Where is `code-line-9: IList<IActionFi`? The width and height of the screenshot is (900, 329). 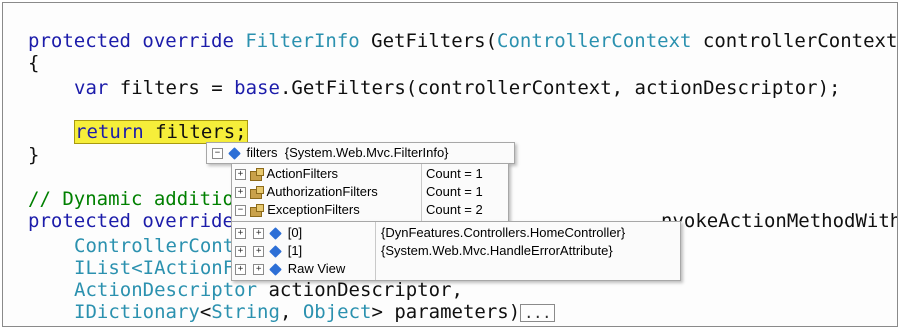
code-line-9: IList<IActionFi is located at coordinates (160, 268).